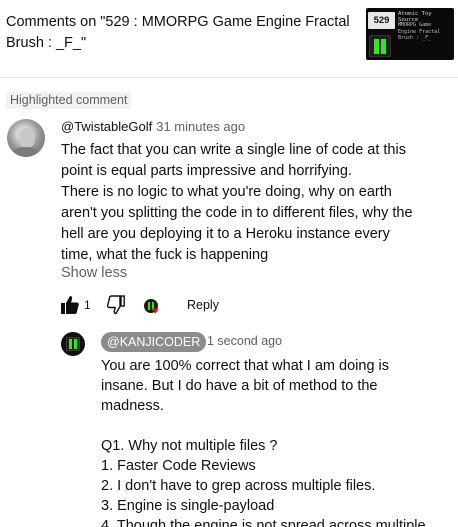 The width and height of the screenshot is (458, 527). Describe the element at coordinates (266, 426) in the screenshot. I see `reply-line` at that location.